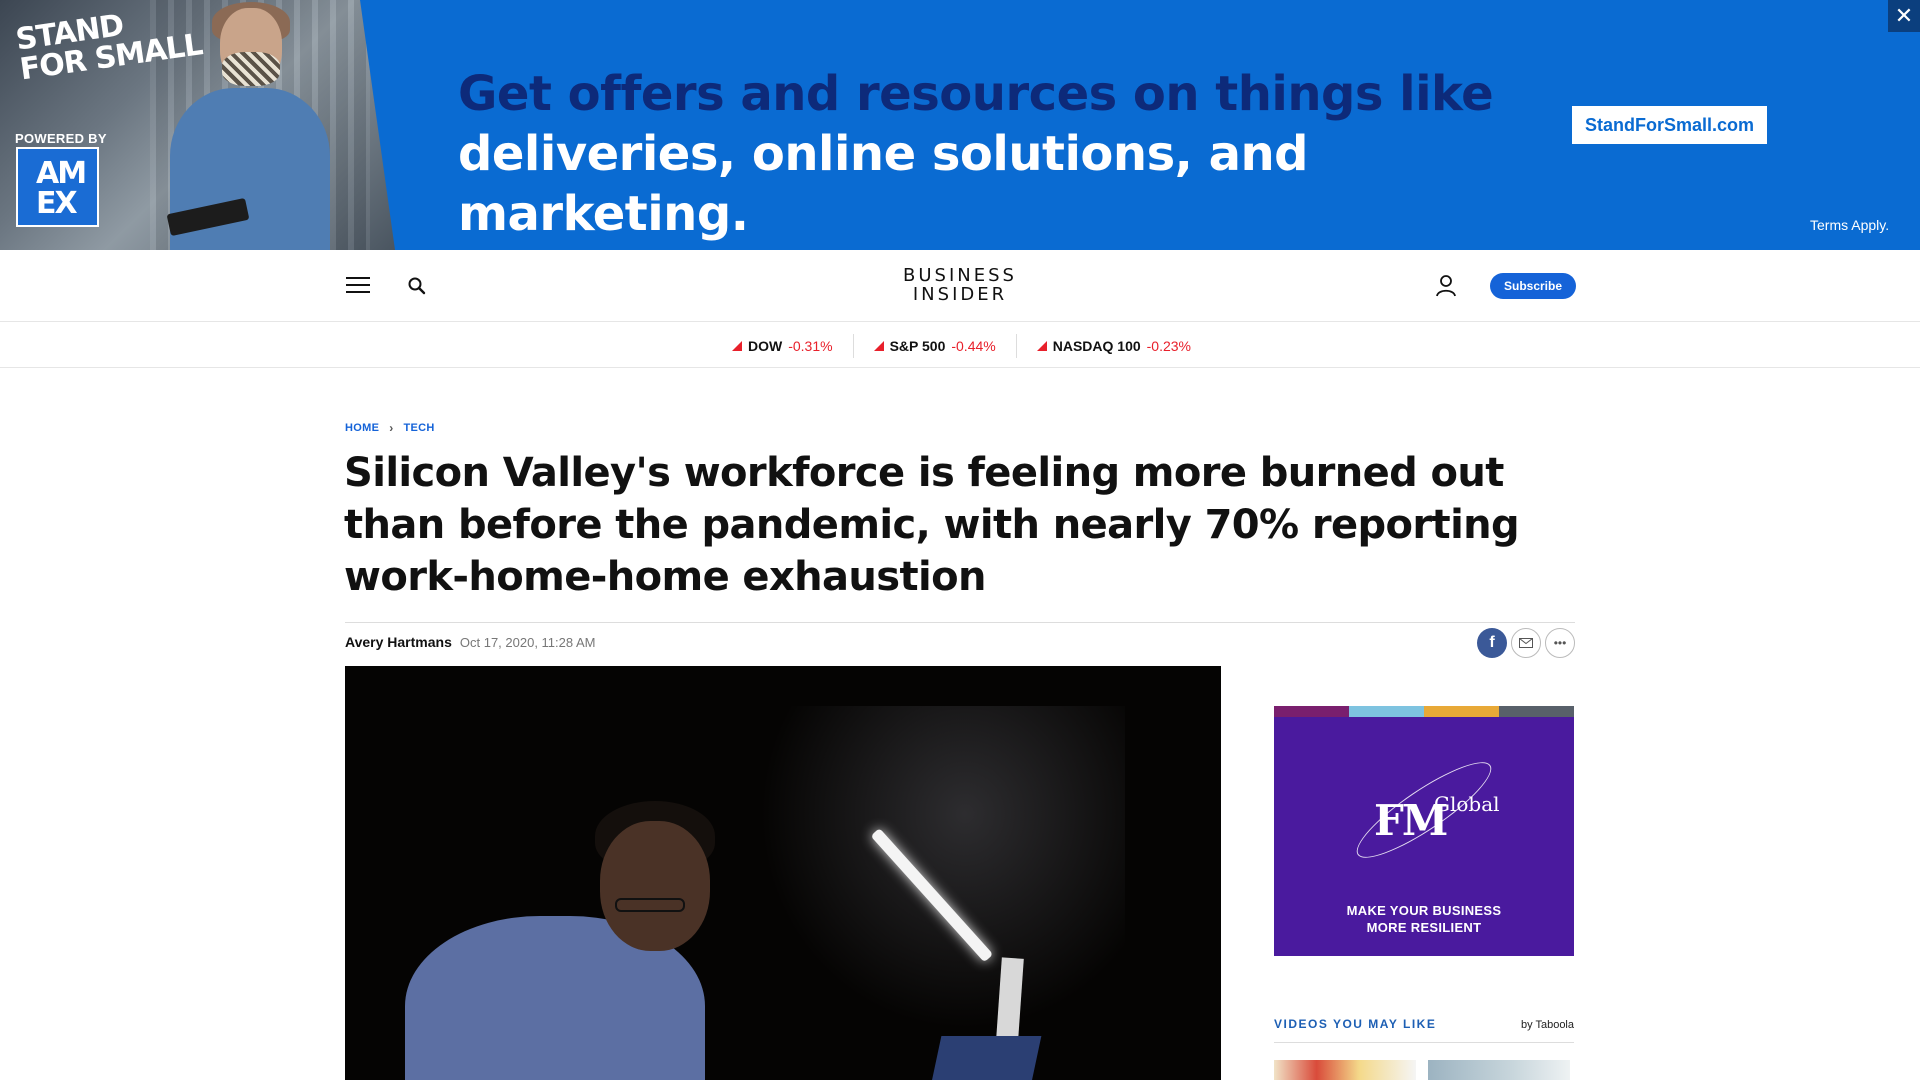 The image size is (1920, 1080). What do you see at coordinates (960, 622) in the screenshot?
I see `byline-divider` at bounding box center [960, 622].